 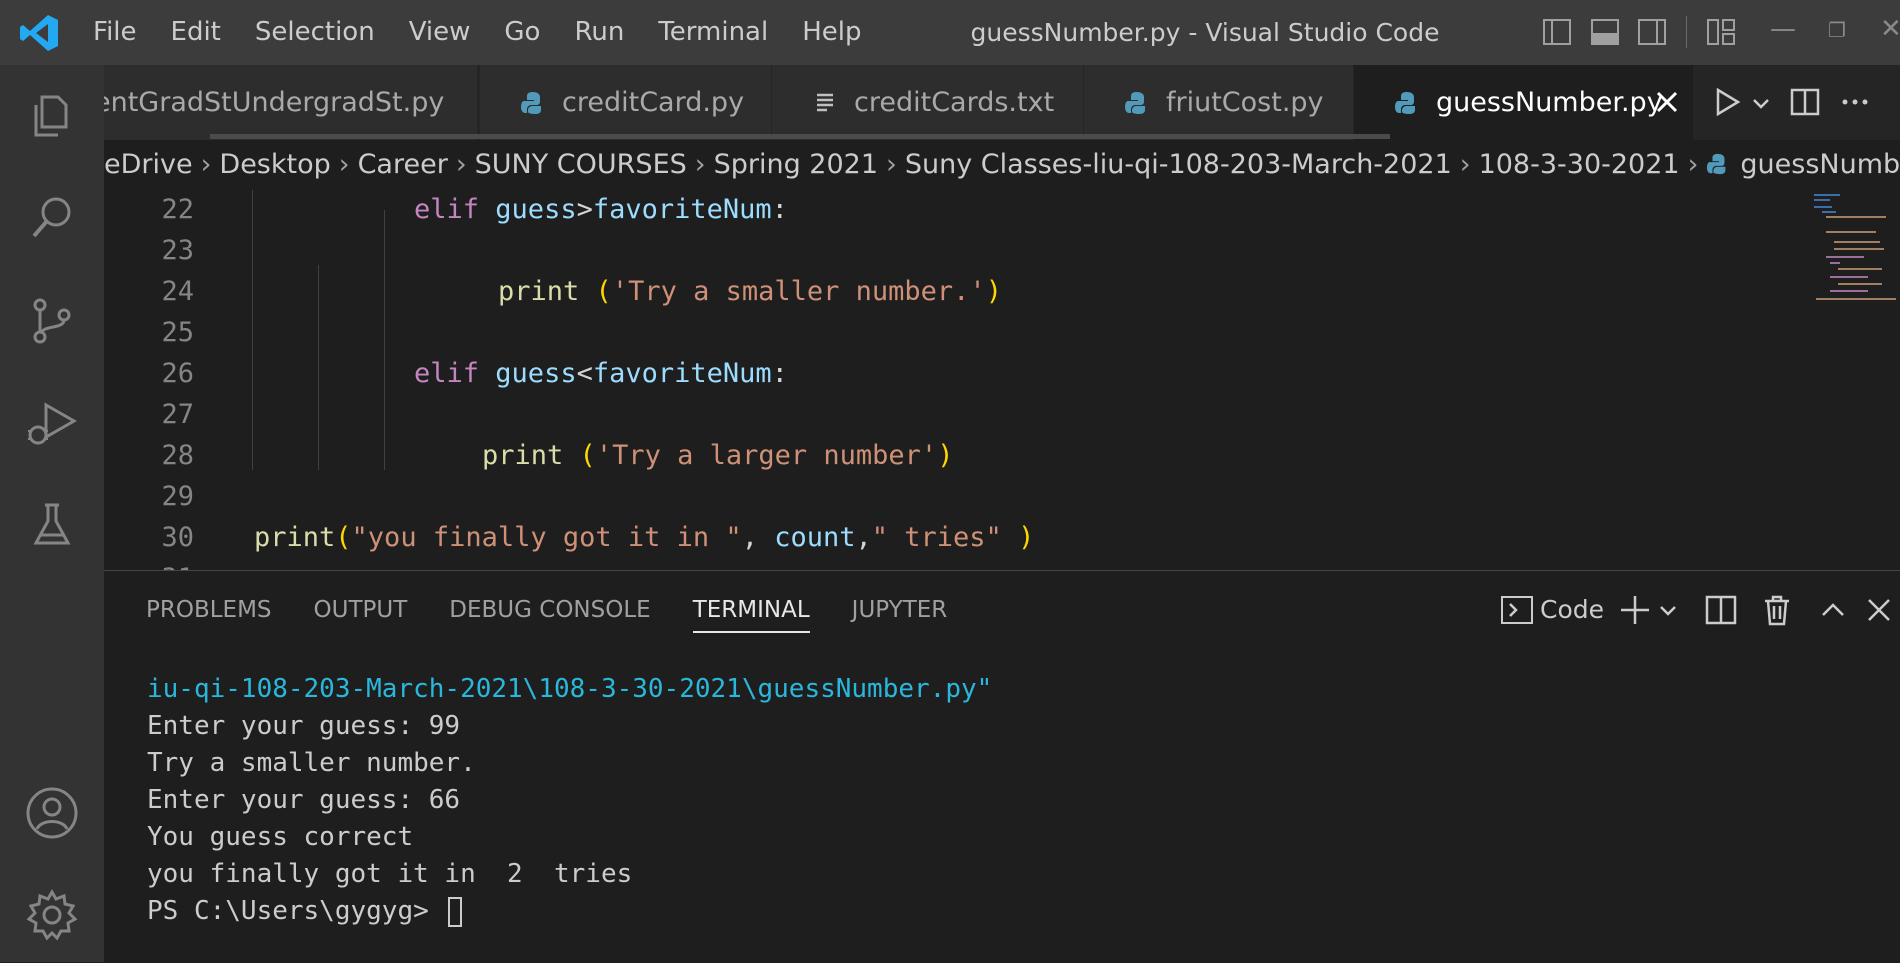 I want to click on title-separator, so click(x=1686, y=32).